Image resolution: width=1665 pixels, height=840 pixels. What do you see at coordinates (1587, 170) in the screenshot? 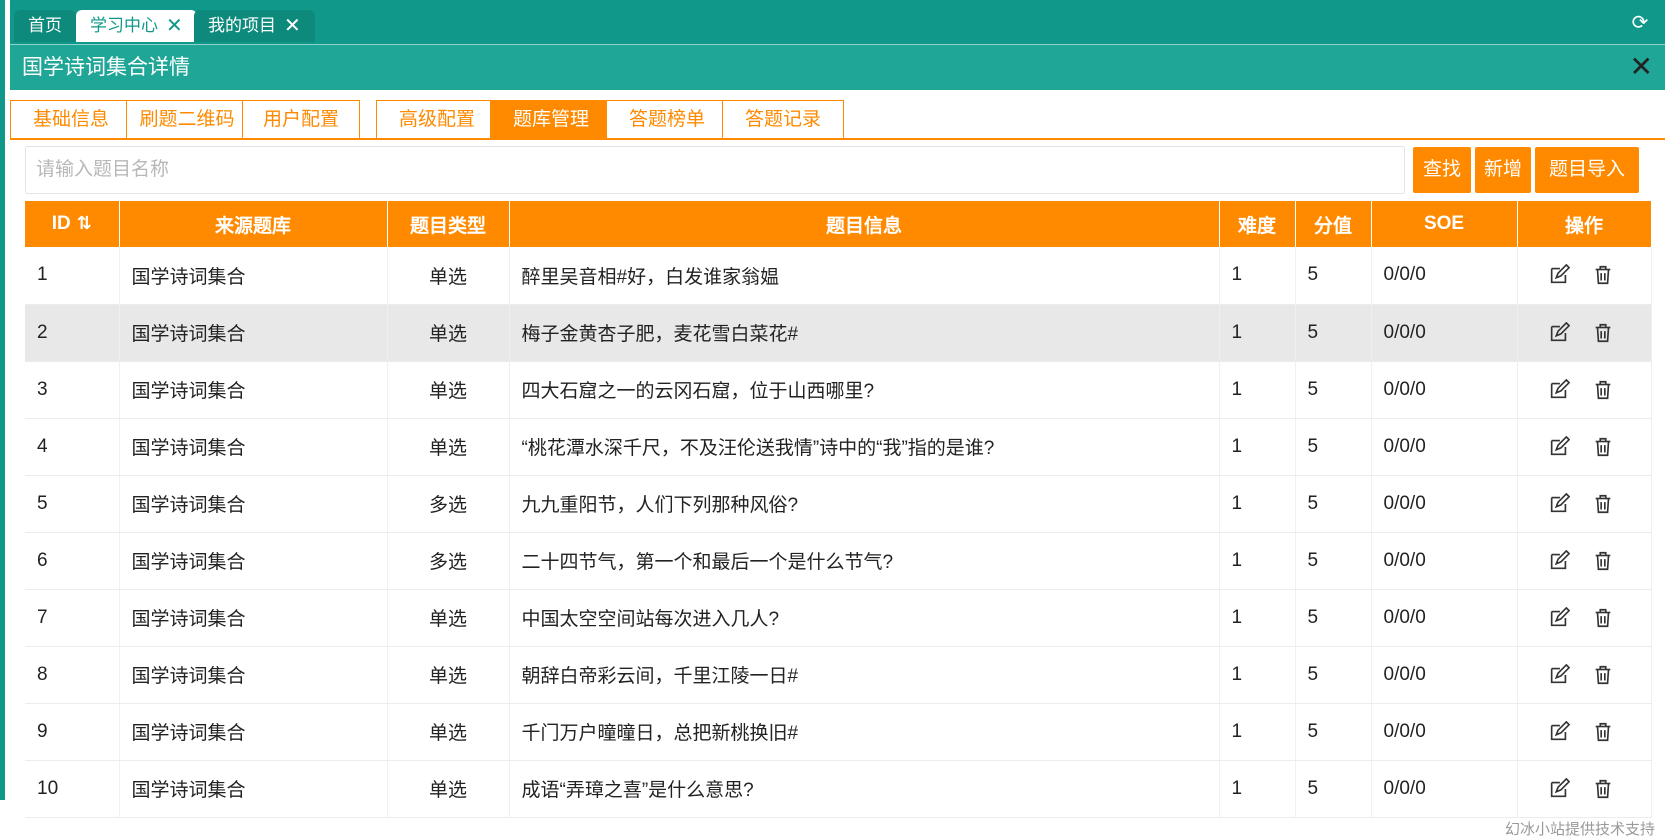
I see `import-button: 题目导入` at bounding box center [1587, 170].